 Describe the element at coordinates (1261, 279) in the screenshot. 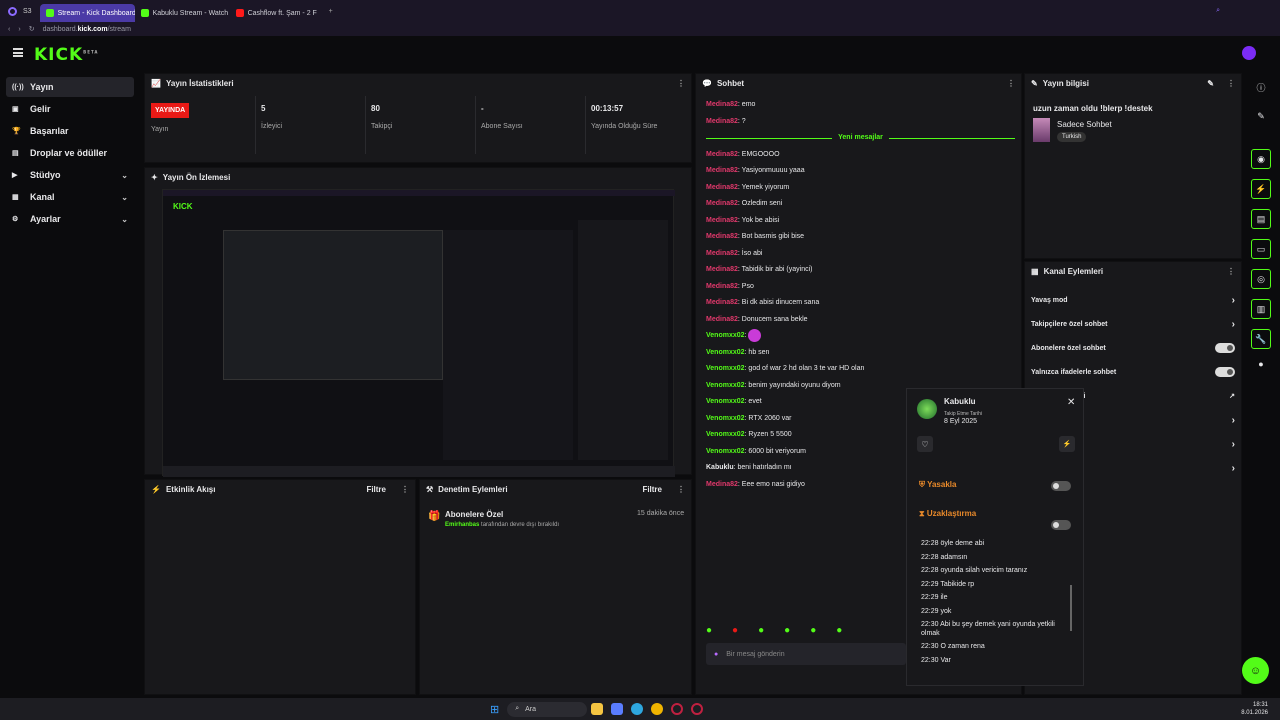

I see `broadcast-icon: ◎` at that location.